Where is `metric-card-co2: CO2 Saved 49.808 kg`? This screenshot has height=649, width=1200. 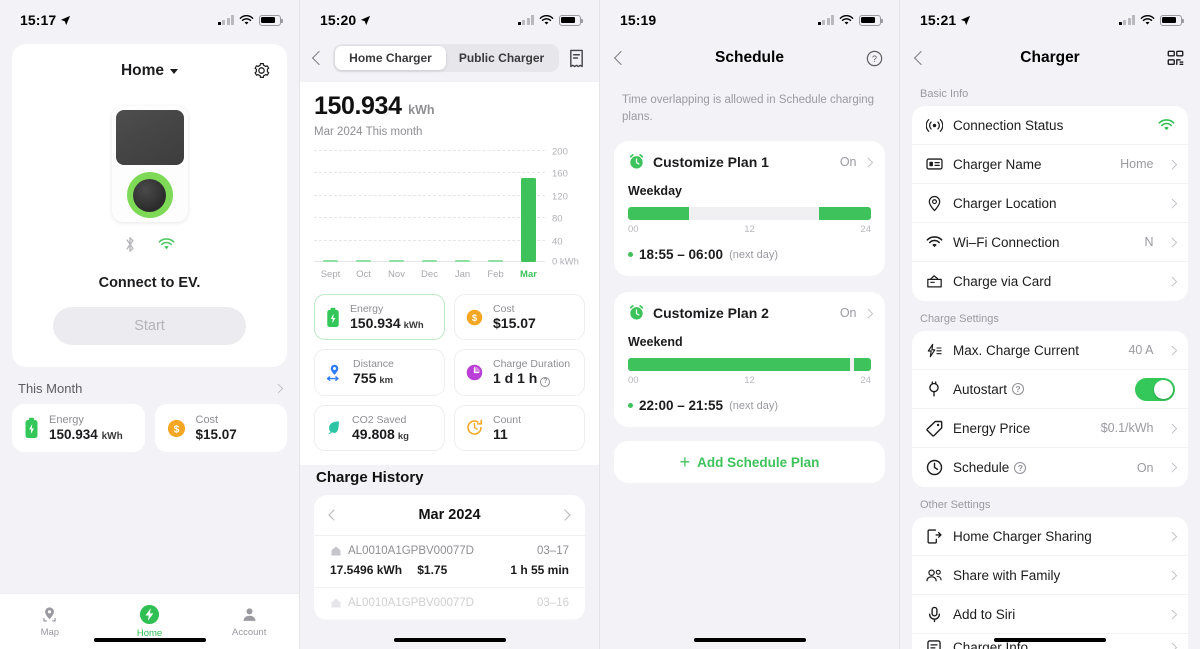 metric-card-co2: CO2 Saved 49.808 kg is located at coordinates (379, 427).